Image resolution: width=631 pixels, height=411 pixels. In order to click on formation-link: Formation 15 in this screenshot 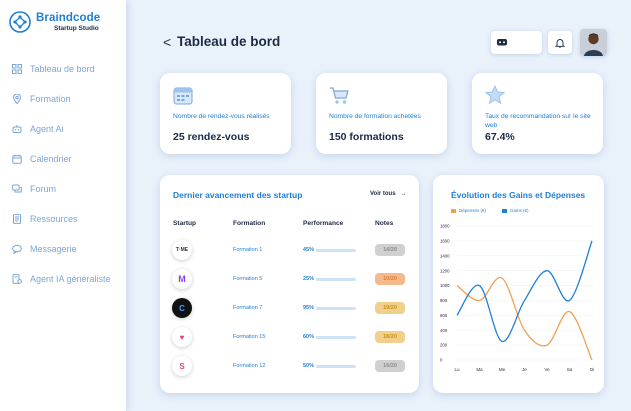, I will do `click(249, 337)`.